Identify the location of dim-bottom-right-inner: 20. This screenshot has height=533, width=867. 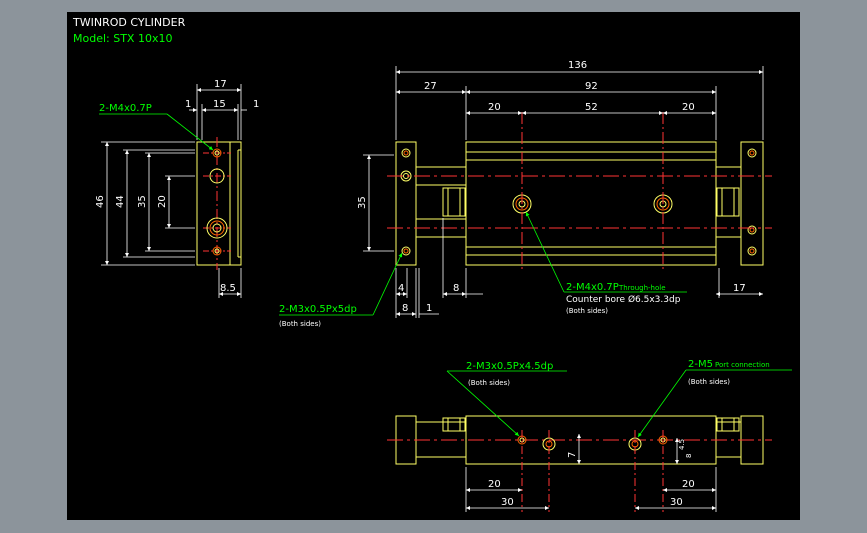
(688, 484).